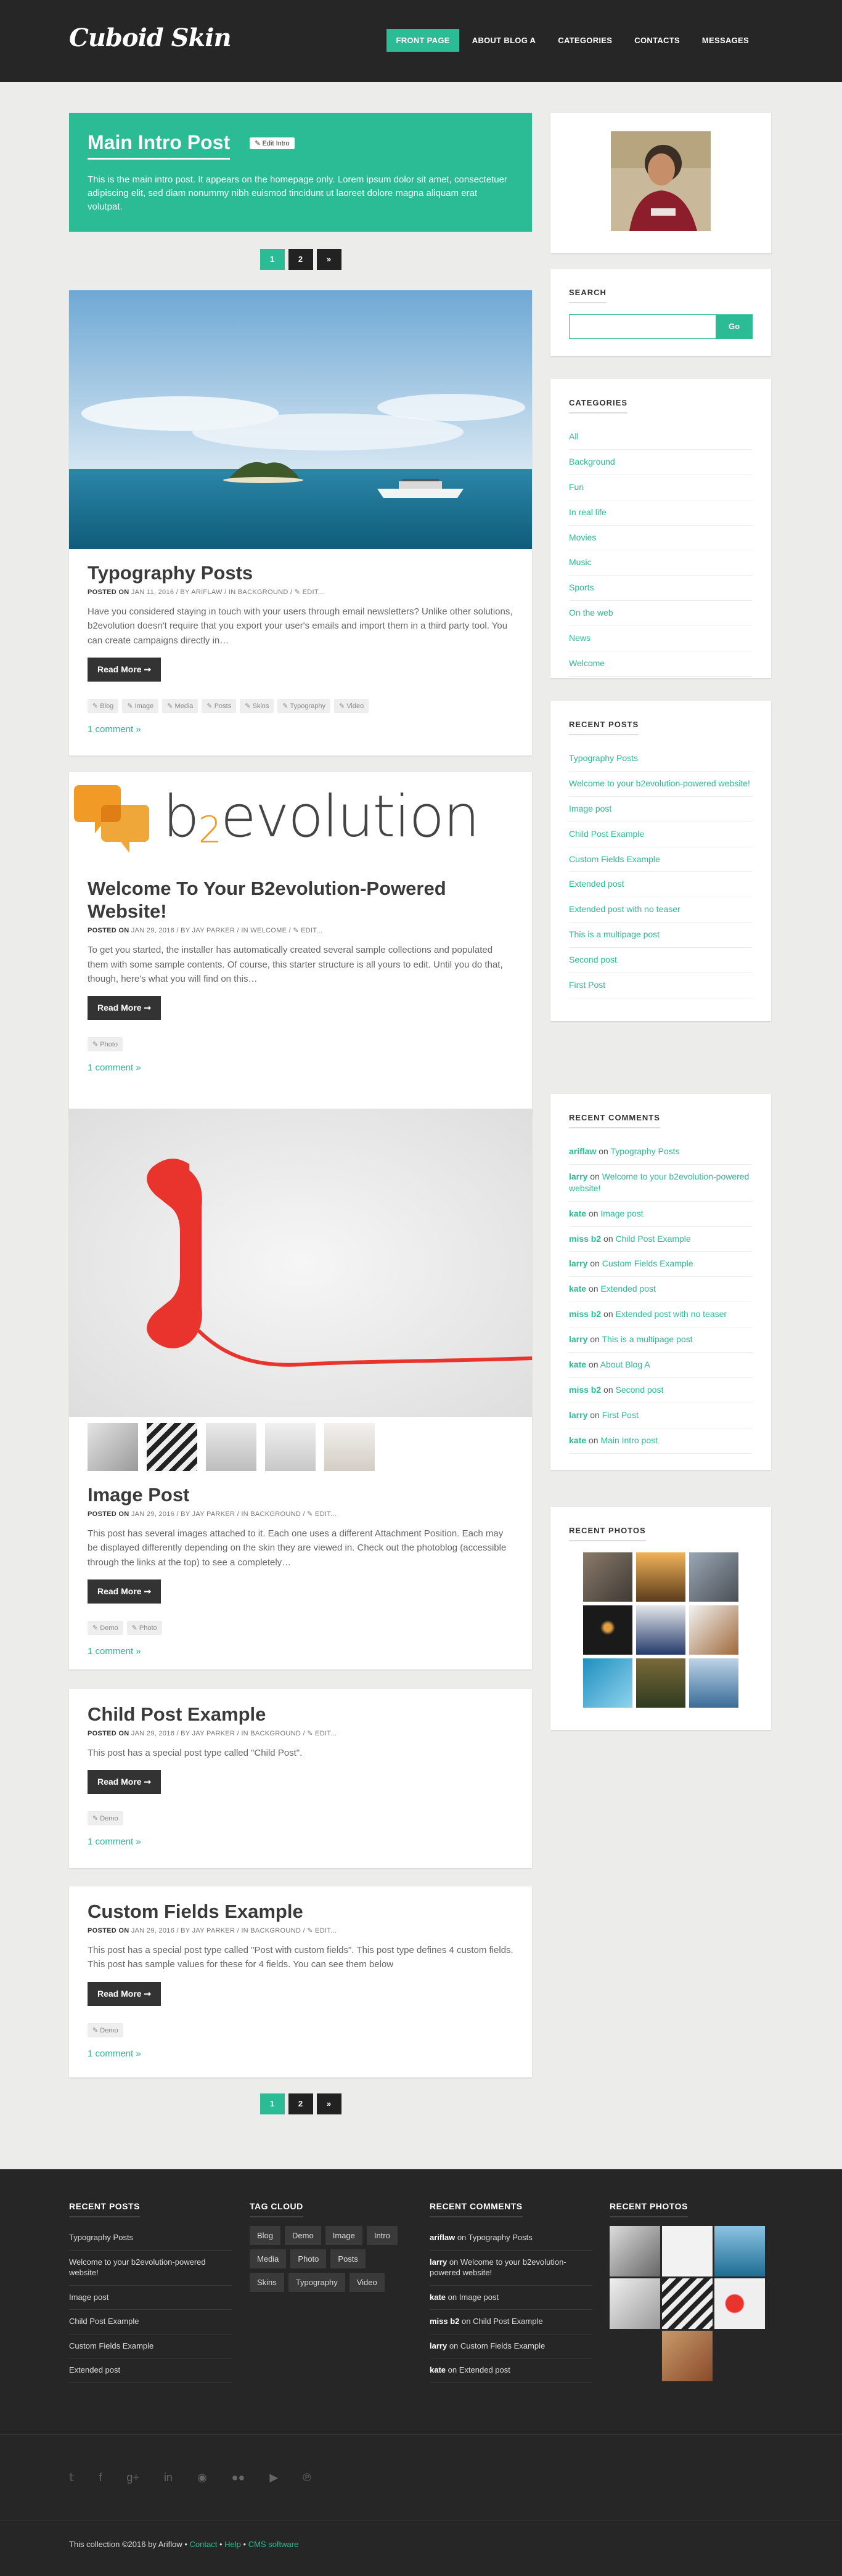  I want to click on tag-image: ✎ Image, so click(141, 706).